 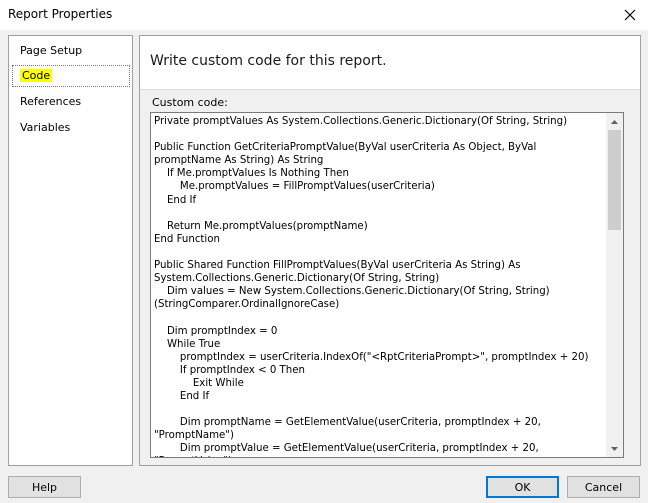 I want to click on nav-item-label: References, so click(x=51, y=101).